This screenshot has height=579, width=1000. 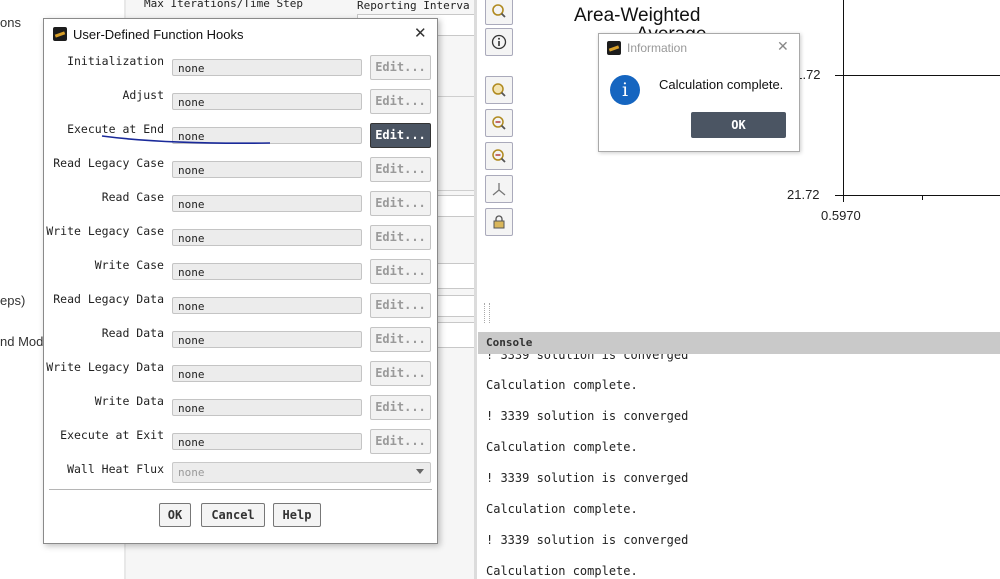 I want to click on dialog-titlebar: User-Defined Function Hooks ✕, so click(x=240, y=34).